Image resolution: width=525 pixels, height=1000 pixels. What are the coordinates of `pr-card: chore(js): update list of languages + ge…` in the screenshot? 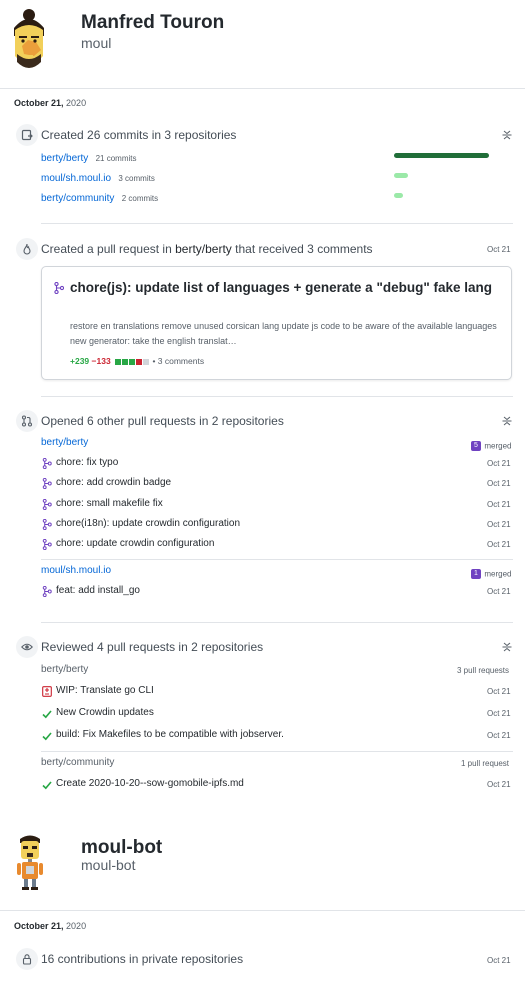 It's located at (276, 323).